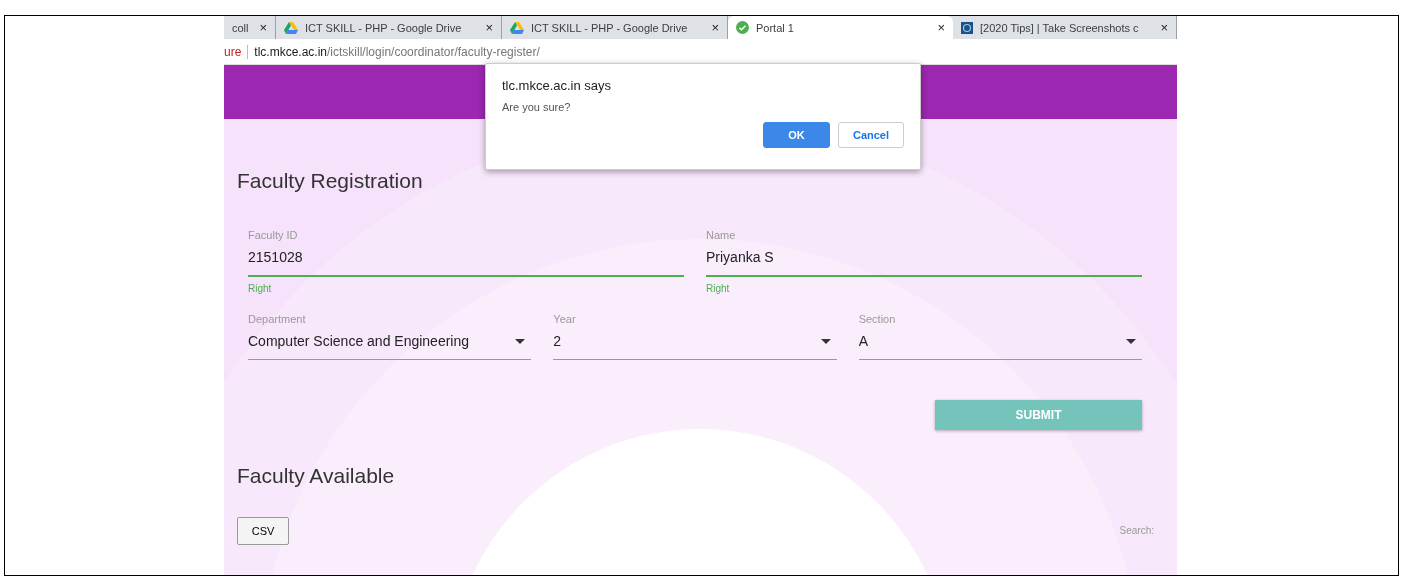  Describe the element at coordinates (1136, 530) in the screenshot. I see `search-label: Search:` at that location.